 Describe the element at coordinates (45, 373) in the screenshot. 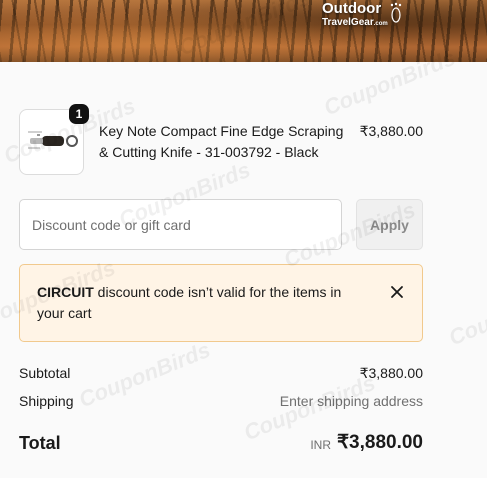

I see `subtotal-label: Subtotal` at that location.